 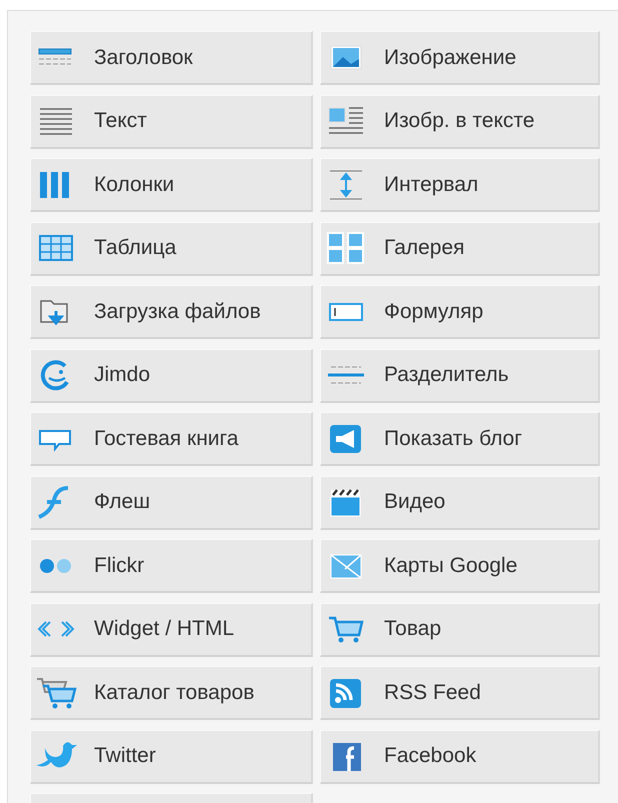 What do you see at coordinates (171, 375) in the screenshot?
I see `element-button: Jimdo` at bounding box center [171, 375].